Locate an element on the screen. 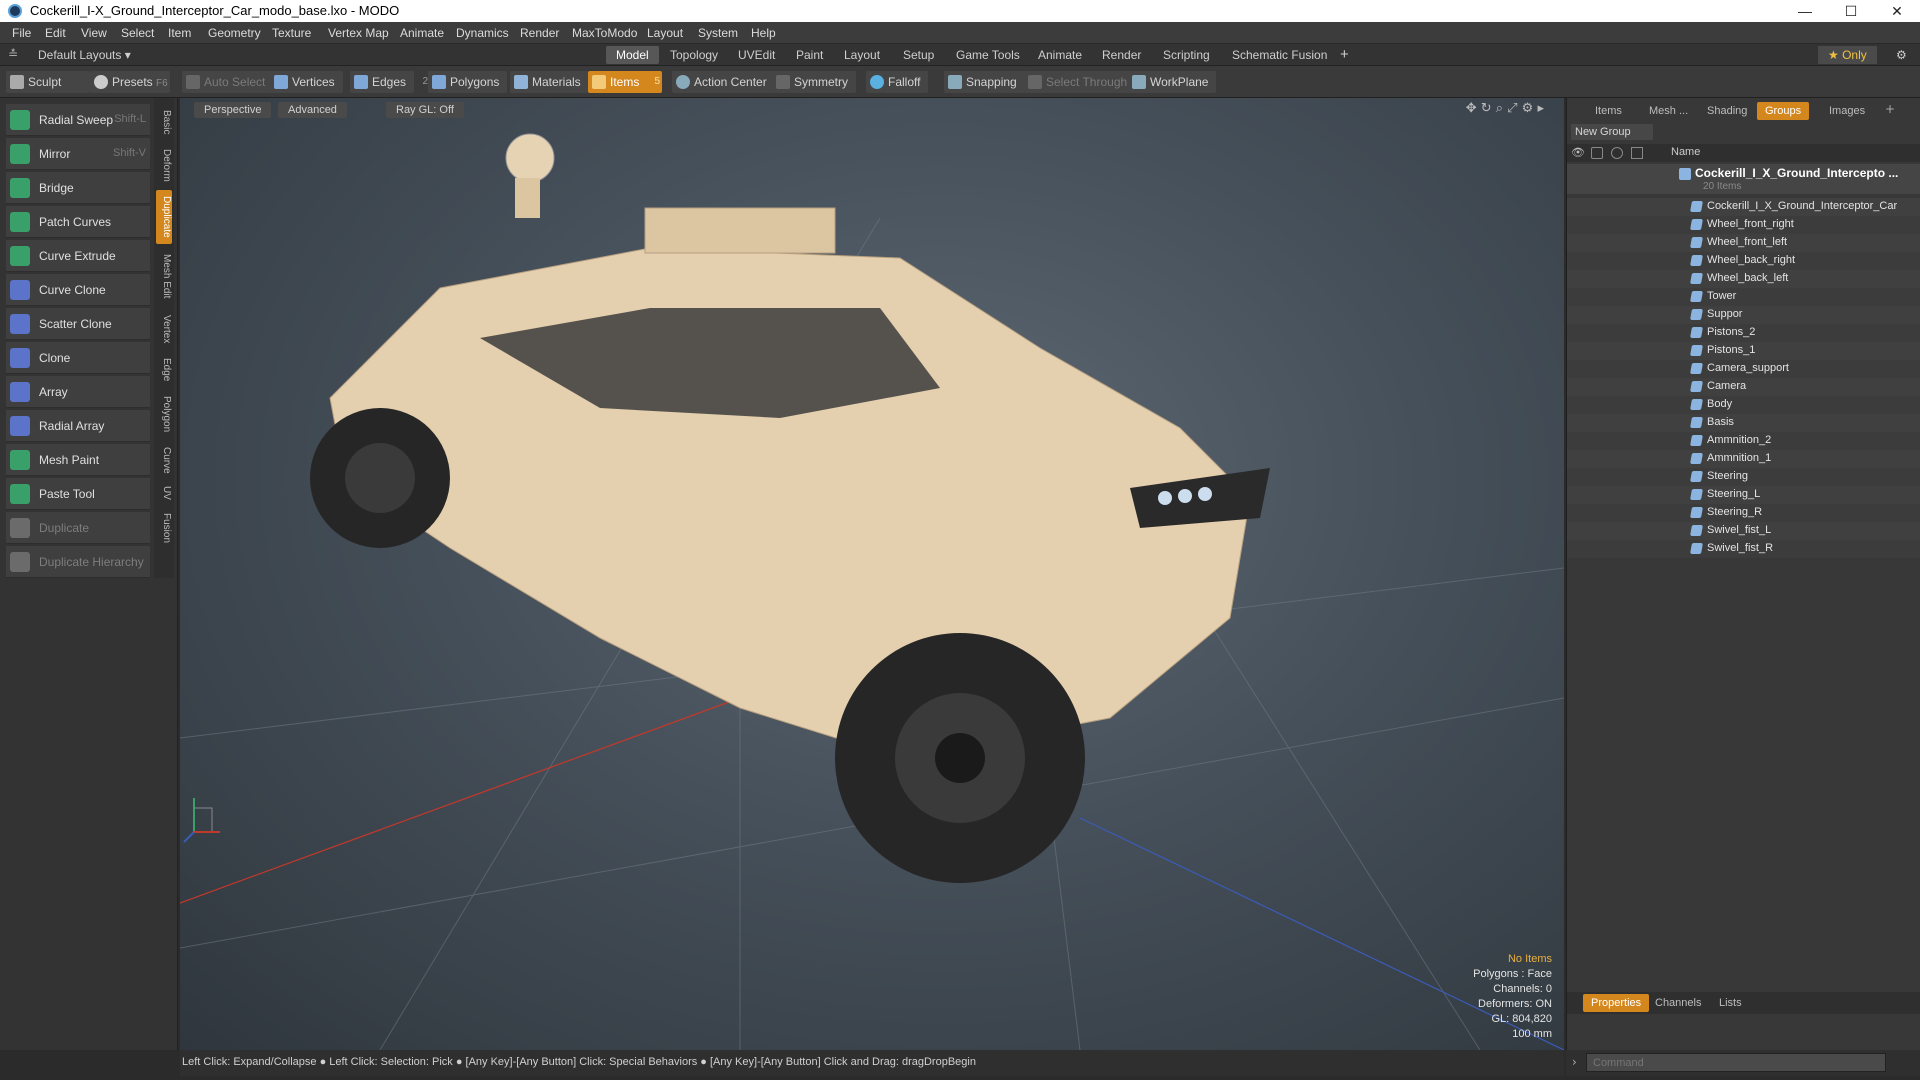 This screenshot has height=1080, width=1920. group-item-row: Camera is located at coordinates (1743, 387).